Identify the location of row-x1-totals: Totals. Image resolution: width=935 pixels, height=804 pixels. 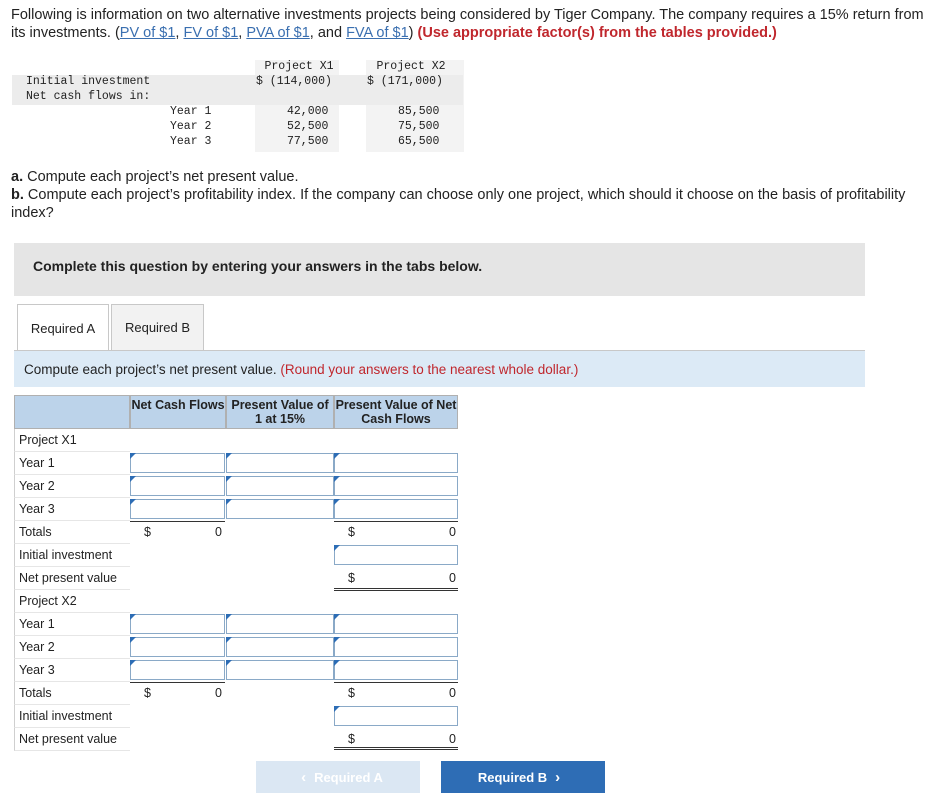
(72, 532).